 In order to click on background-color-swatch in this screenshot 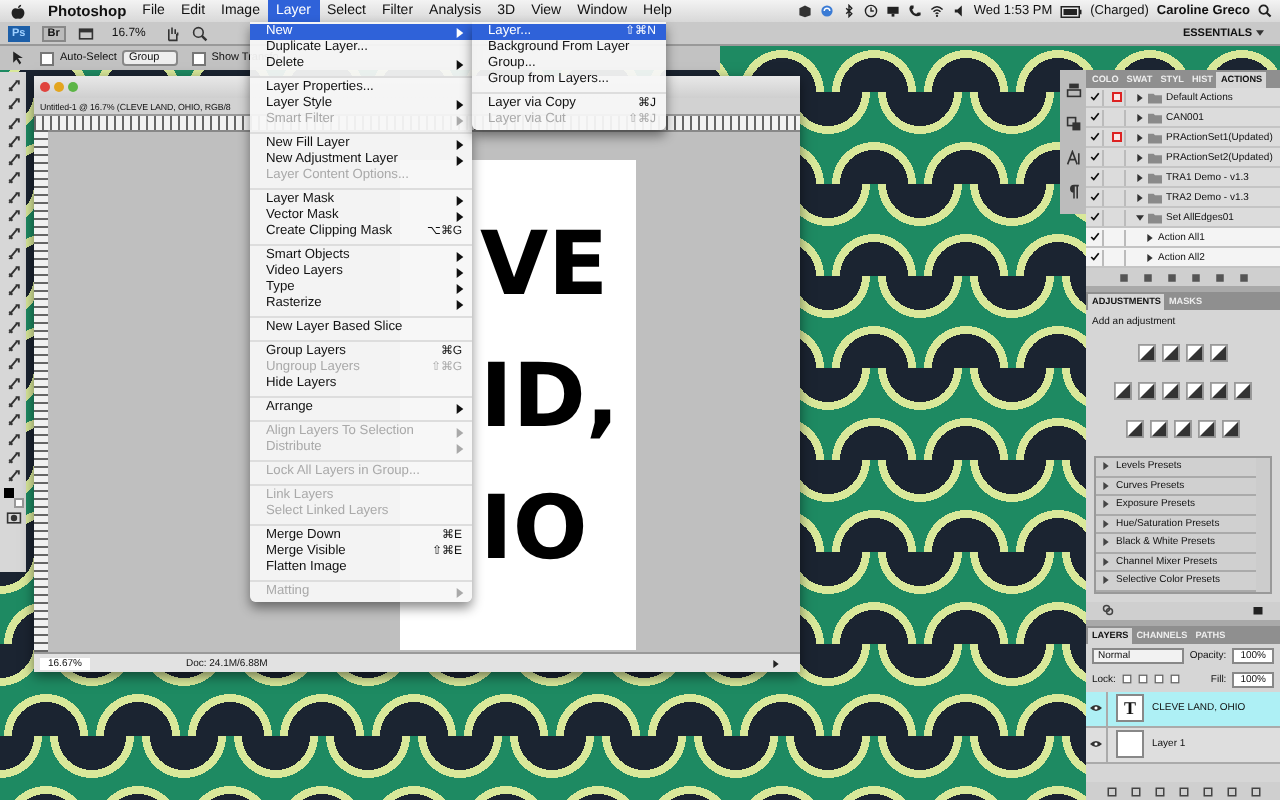, I will do `click(18, 502)`.